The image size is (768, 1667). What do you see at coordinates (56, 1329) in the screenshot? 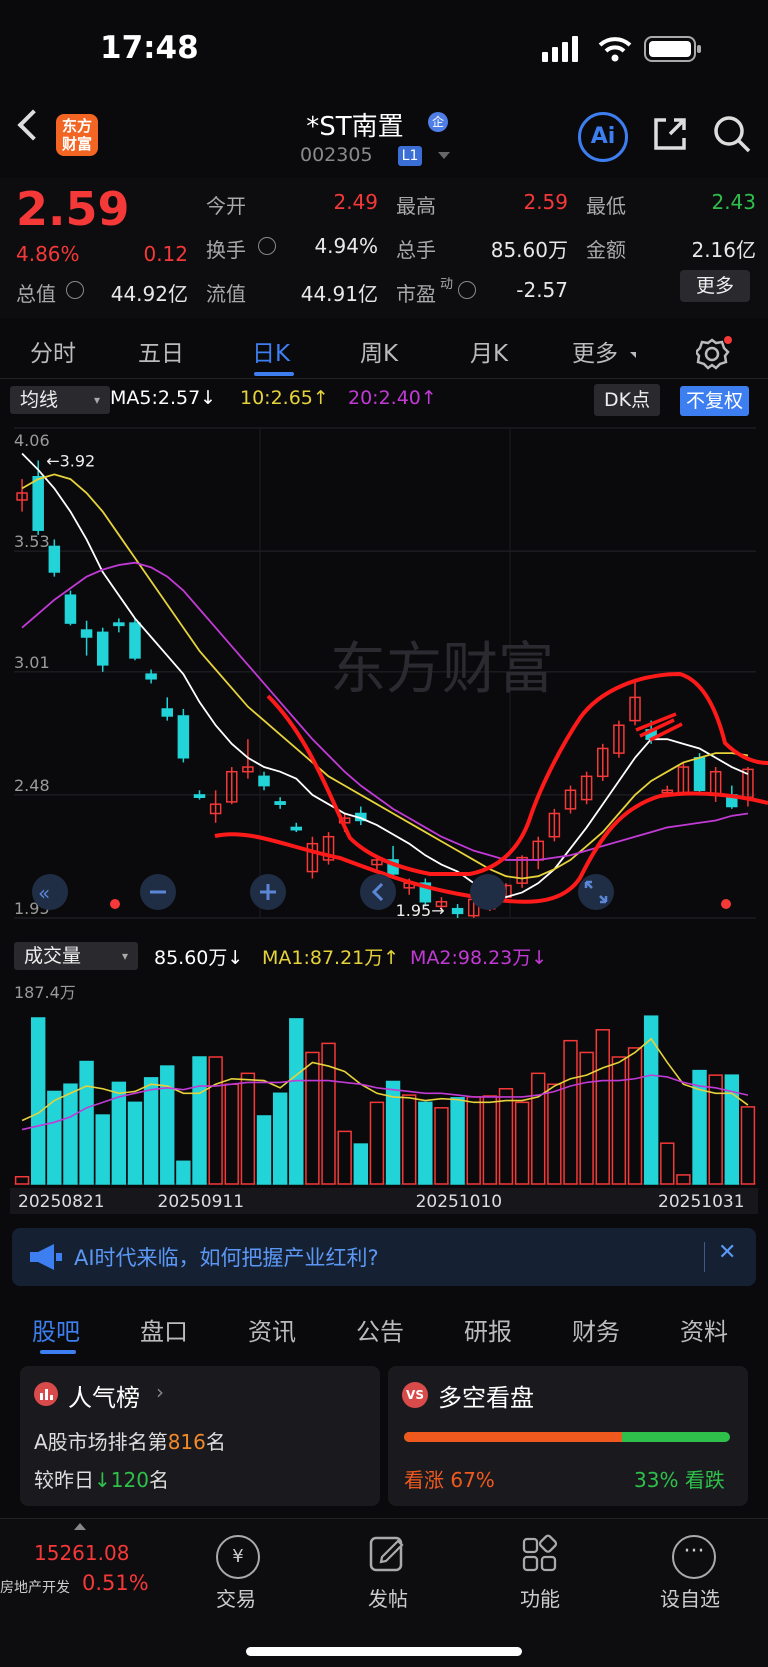
I see `tab-forum: 股吧` at bounding box center [56, 1329].